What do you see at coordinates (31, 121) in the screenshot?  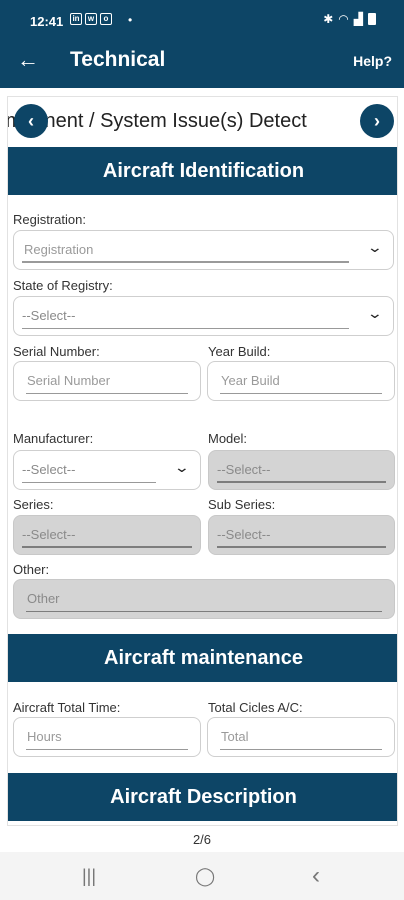 I see `previous-step-button: ‹` at bounding box center [31, 121].